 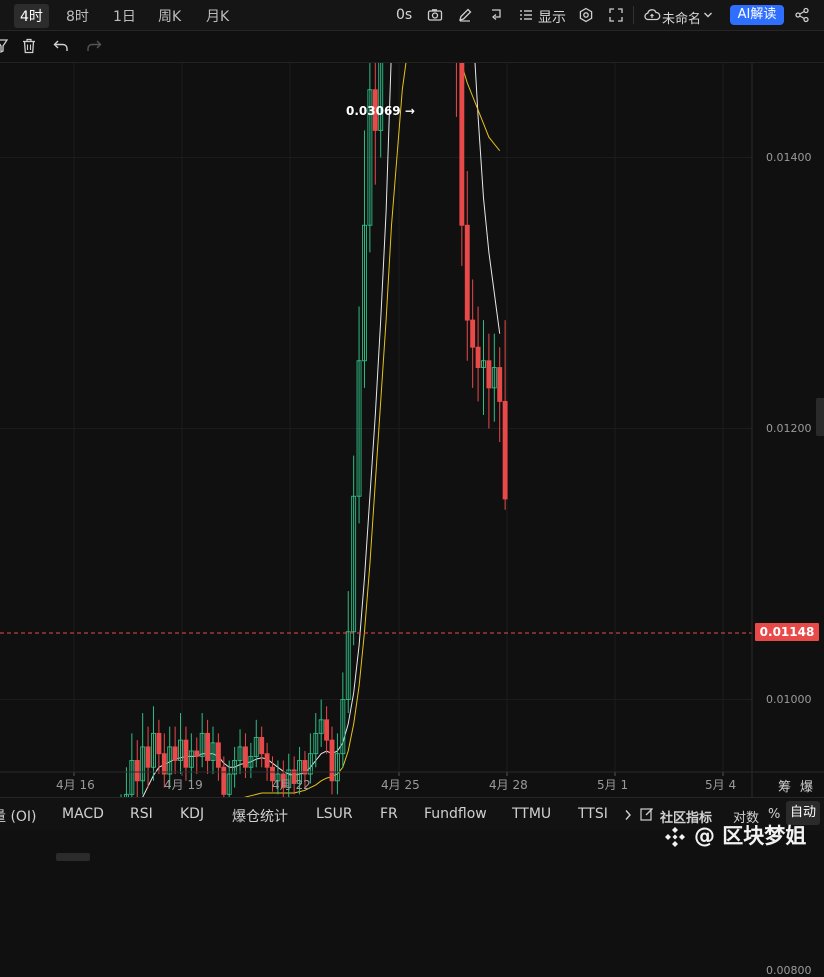 What do you see at coordinates (291, 785) in the screenshot?
I see `time-tick-label: 4月 22` at bounding box center [291, 785].